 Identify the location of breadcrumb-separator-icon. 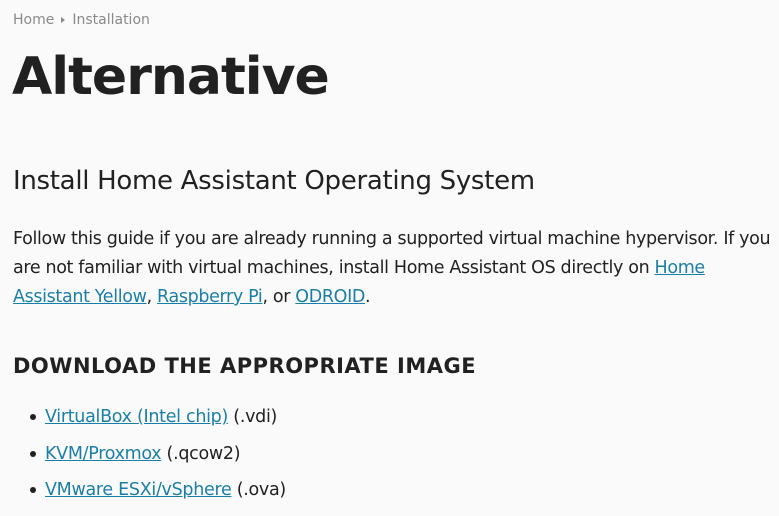
(63, 20).